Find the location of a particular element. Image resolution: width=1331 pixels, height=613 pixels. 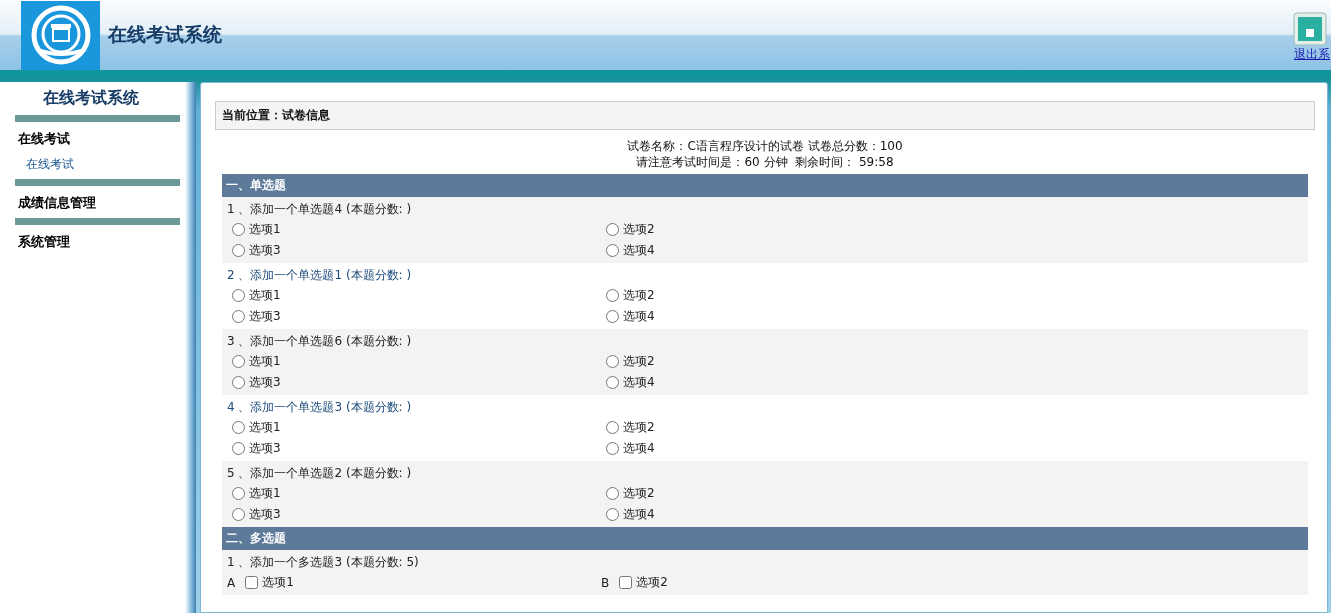

section-header: 二、多选题 is located at coordinates (765, 538).